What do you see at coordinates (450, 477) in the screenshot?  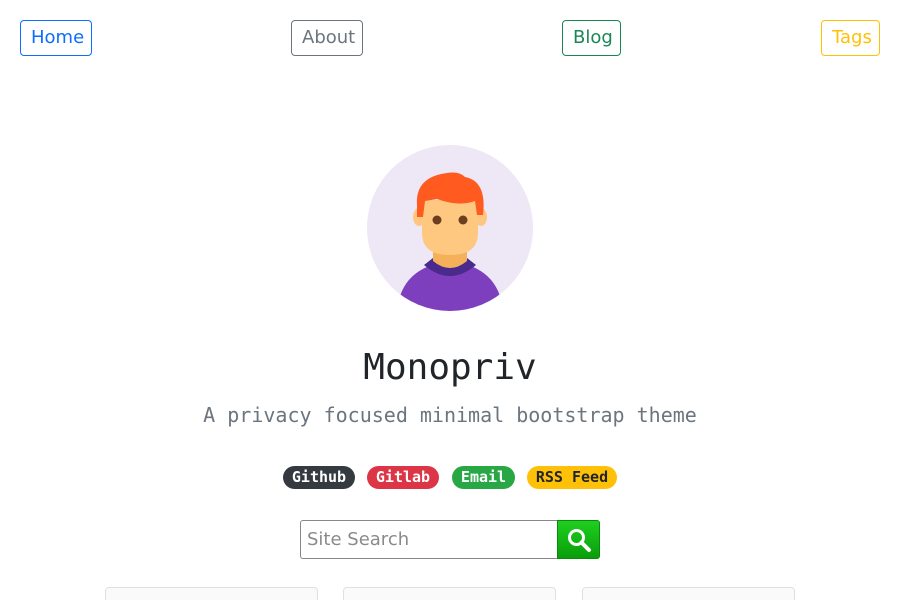 I see `social-badges: Github Gitlab Email RSS Feed` at bounding box center [450, 477].